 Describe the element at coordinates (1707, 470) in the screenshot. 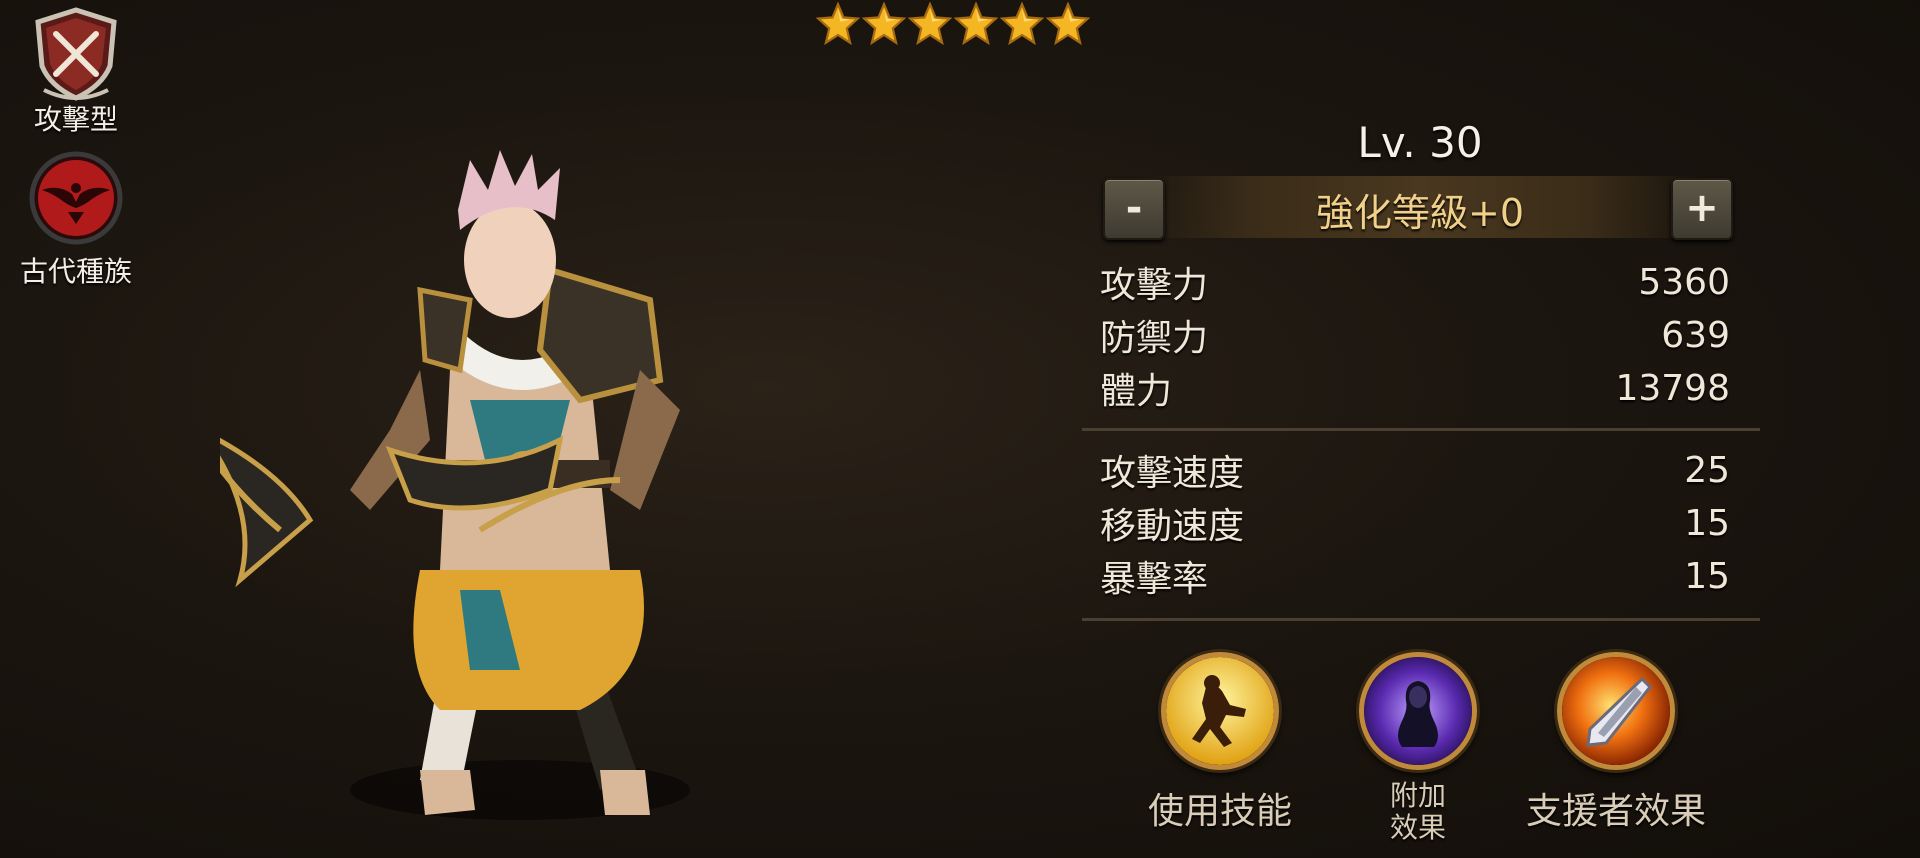

I see `stat-value: 25` at that location.